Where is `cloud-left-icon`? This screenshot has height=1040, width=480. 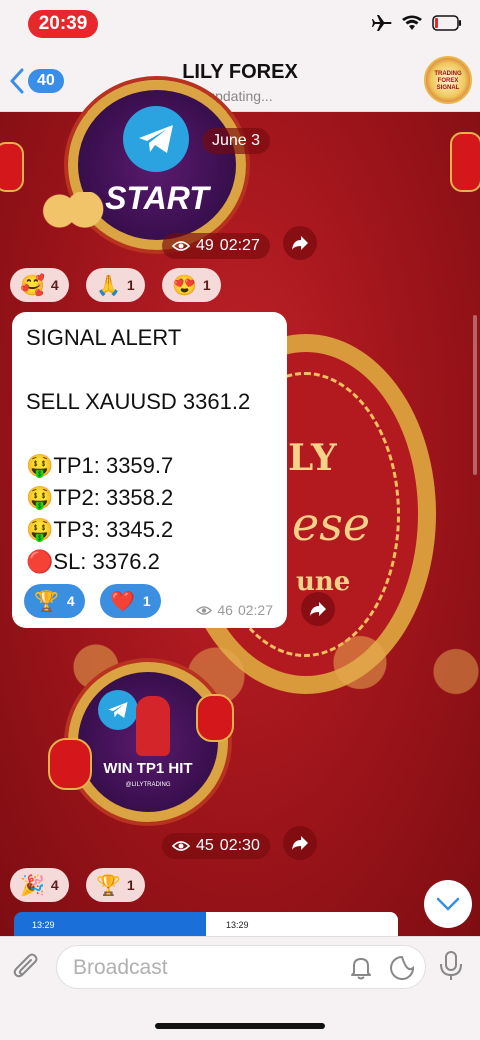
cloud-left-icon is located at coordinates (74, 211).